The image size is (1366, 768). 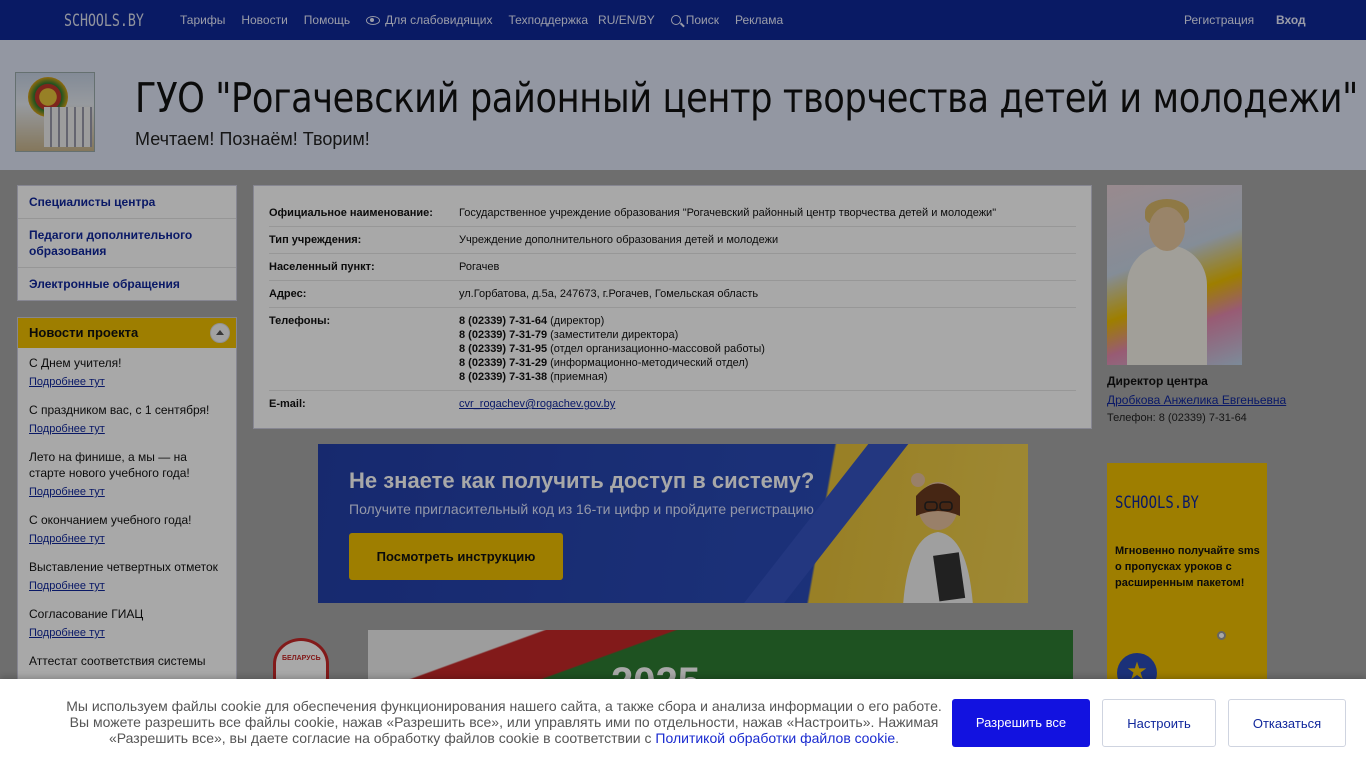 What do you see at coordinates (127, 333) in the screenshot?
I see `news-panel-header: Новости проекта` at bounding box center [127, 333].